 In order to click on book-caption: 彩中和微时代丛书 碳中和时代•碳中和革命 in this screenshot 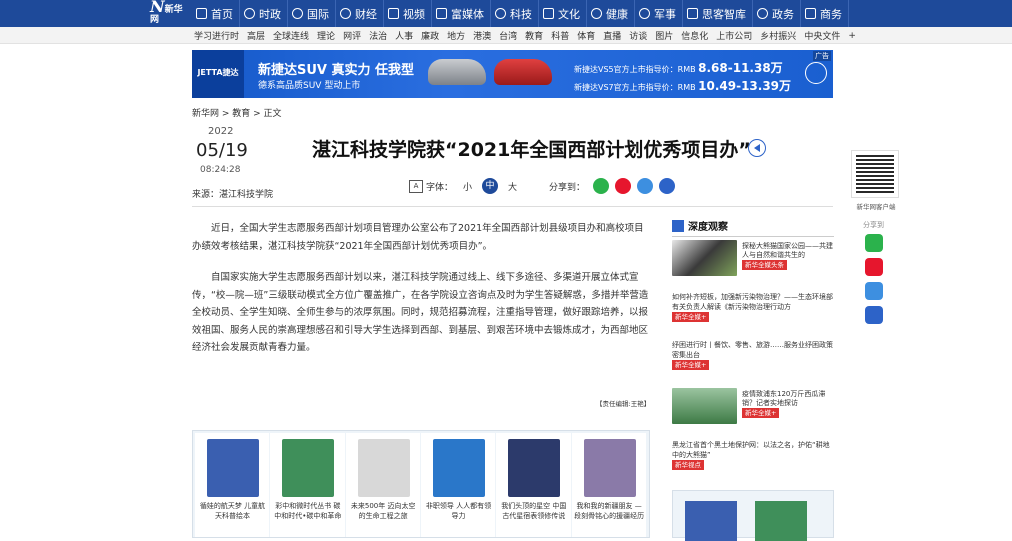, I will do `click(308, 511)`.